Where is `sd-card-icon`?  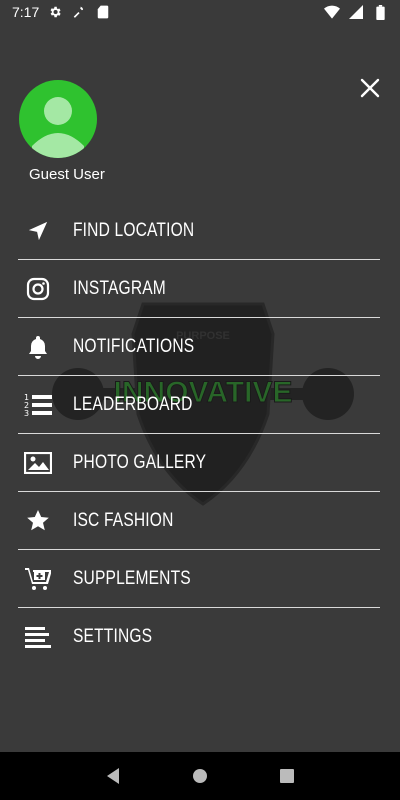
sd-card-icon is located at coordinates (103, 12).